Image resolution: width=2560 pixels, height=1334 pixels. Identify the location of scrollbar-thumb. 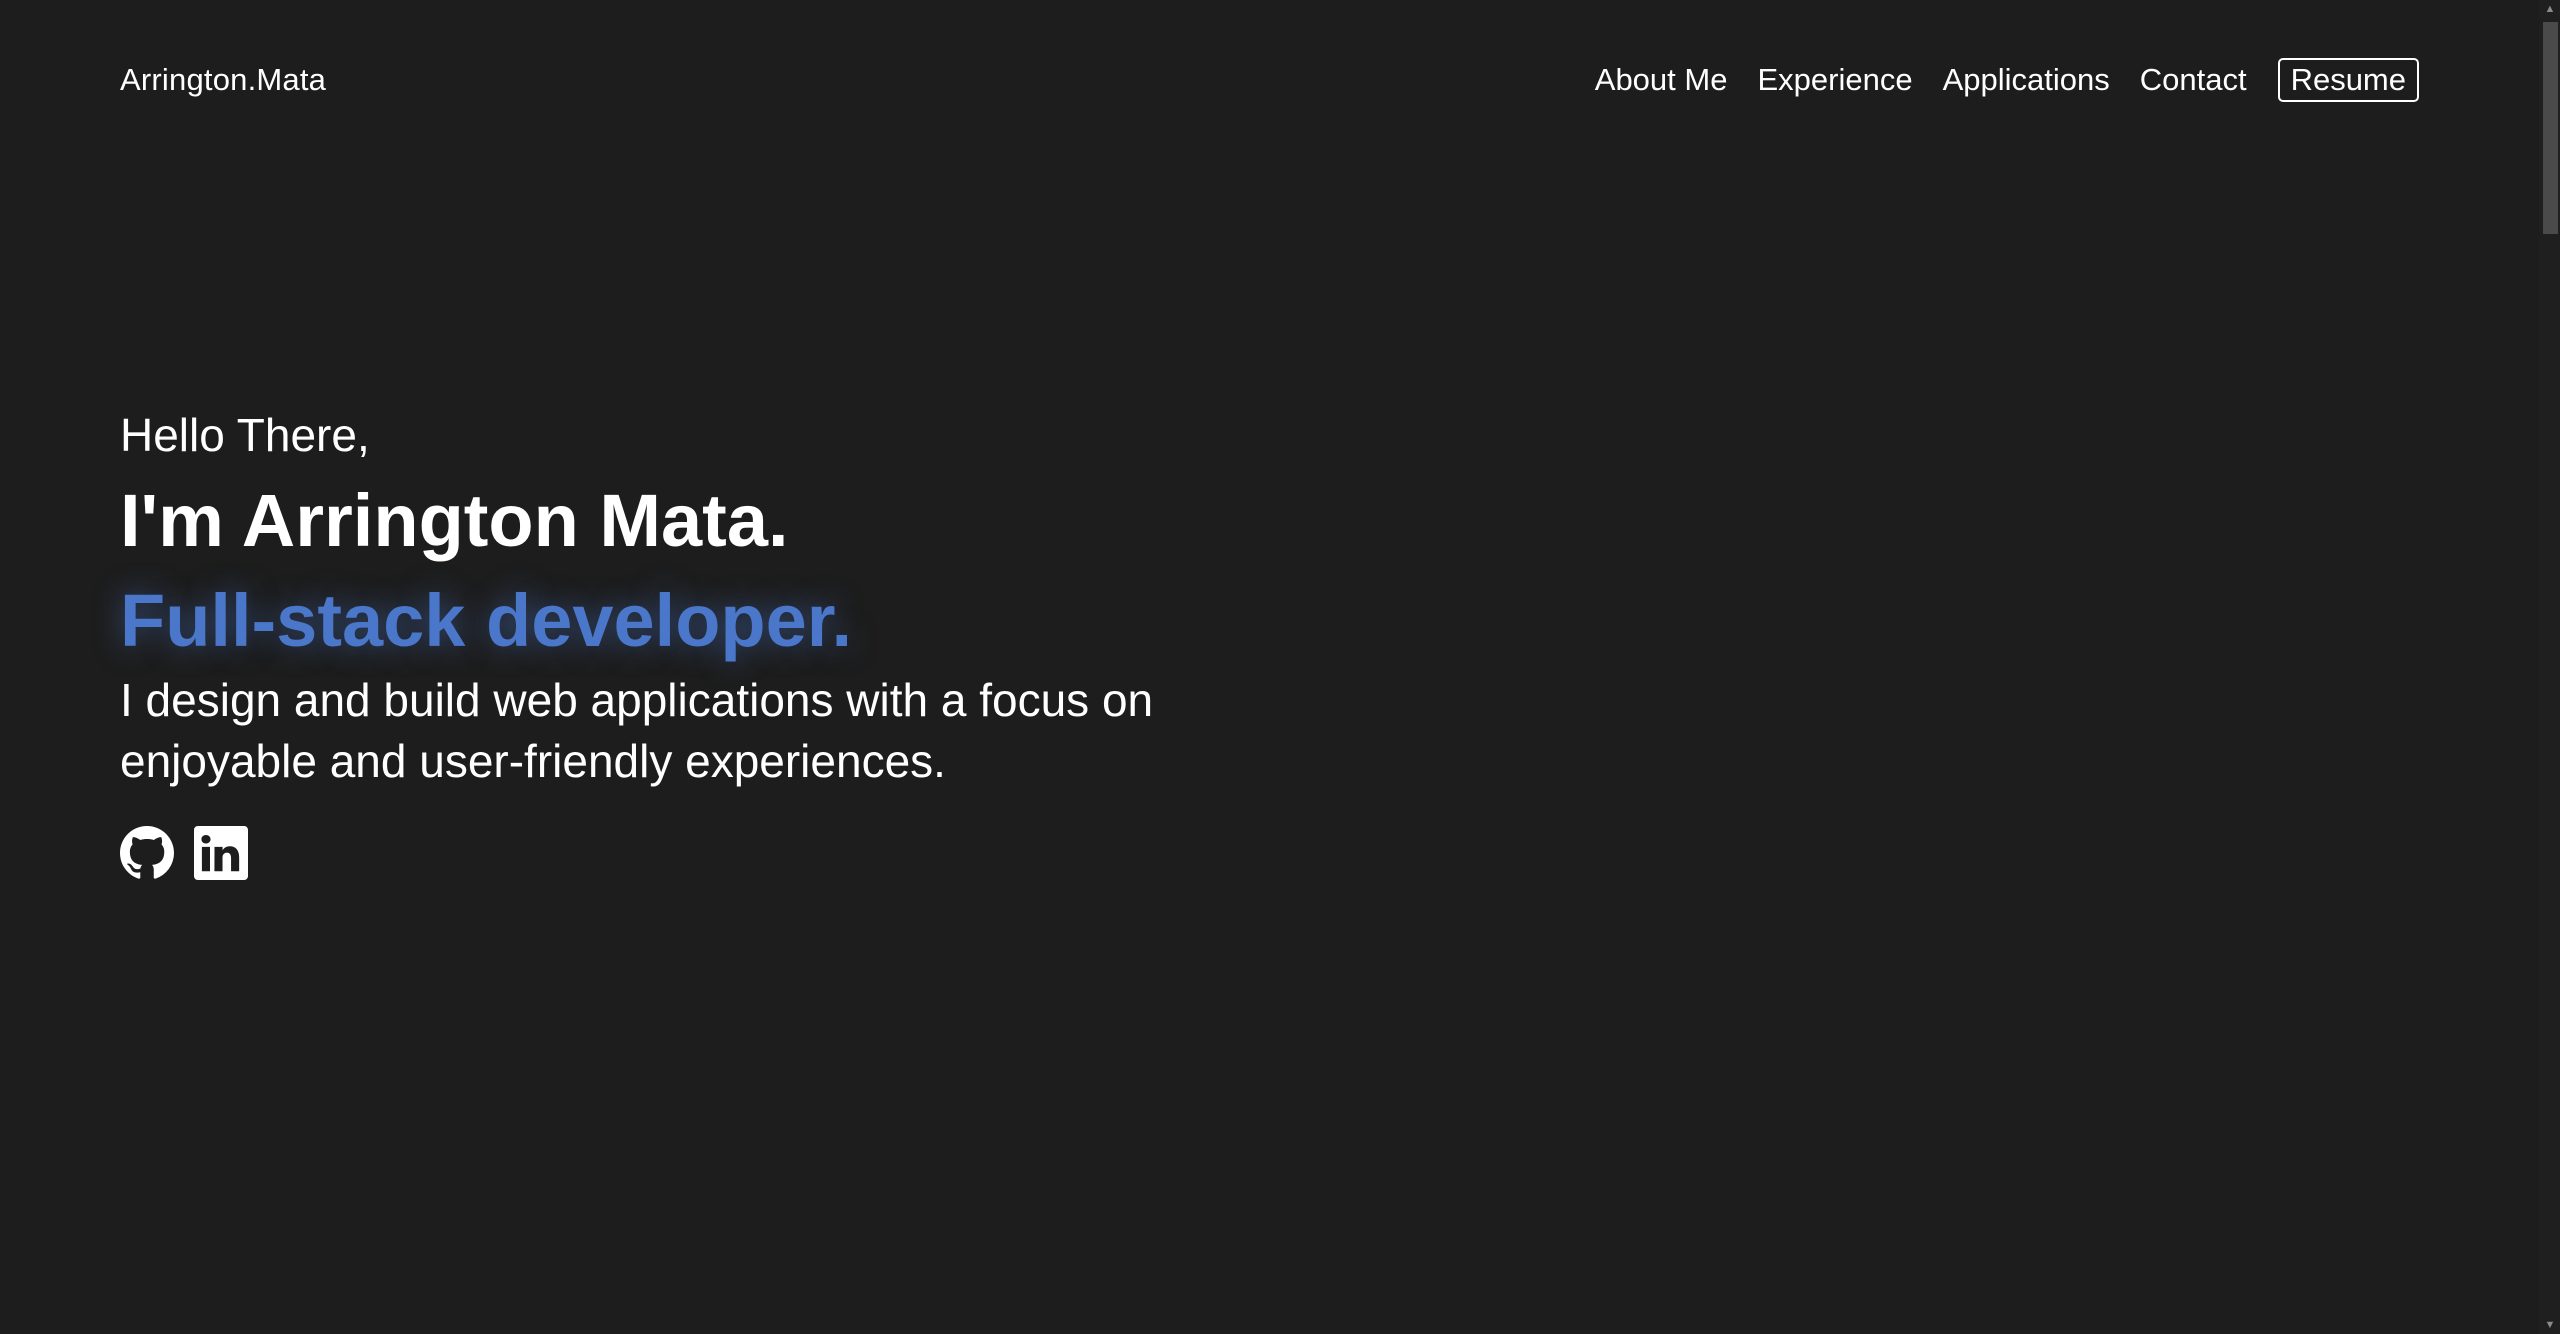
(2550, 128).